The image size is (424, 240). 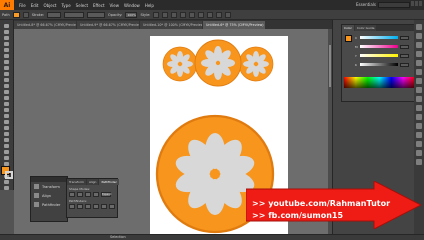 What do you see at coordinates (49, 186) in the screenshot?
I see `panel-item-transform: Transform` at bounding box center [49, 186].